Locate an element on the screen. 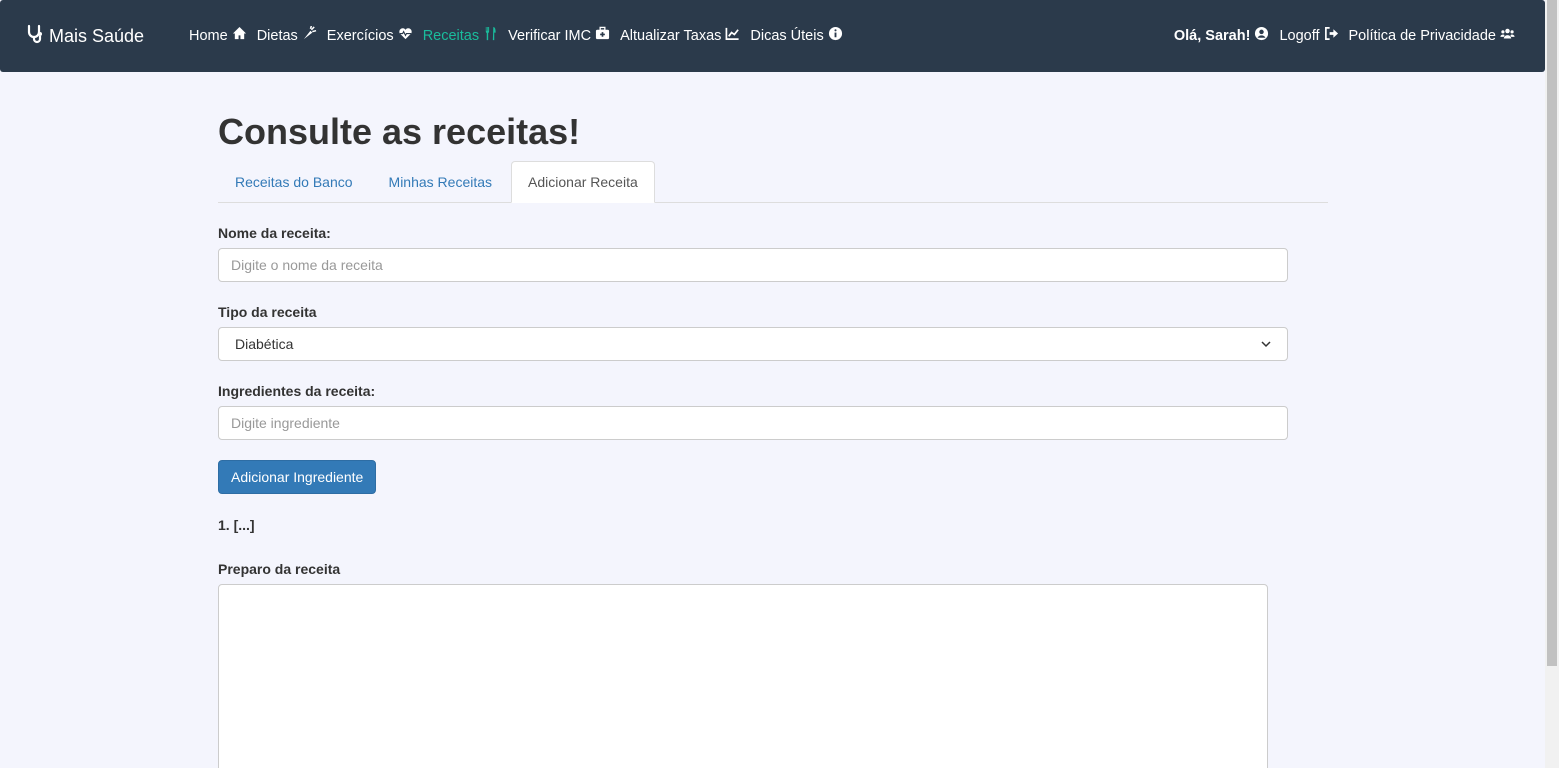  page-title: Consulte as receitas! is located at coordinates (399, 131).